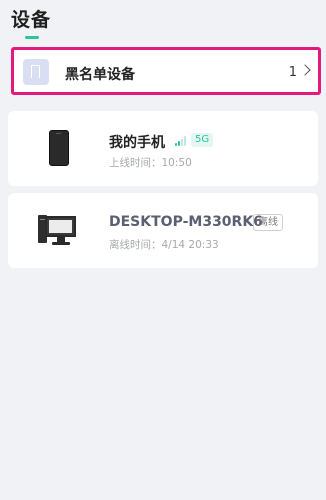 This screenshot has height=500, width=326. I want to click on blacklist-count: 1, so click(292, 72).